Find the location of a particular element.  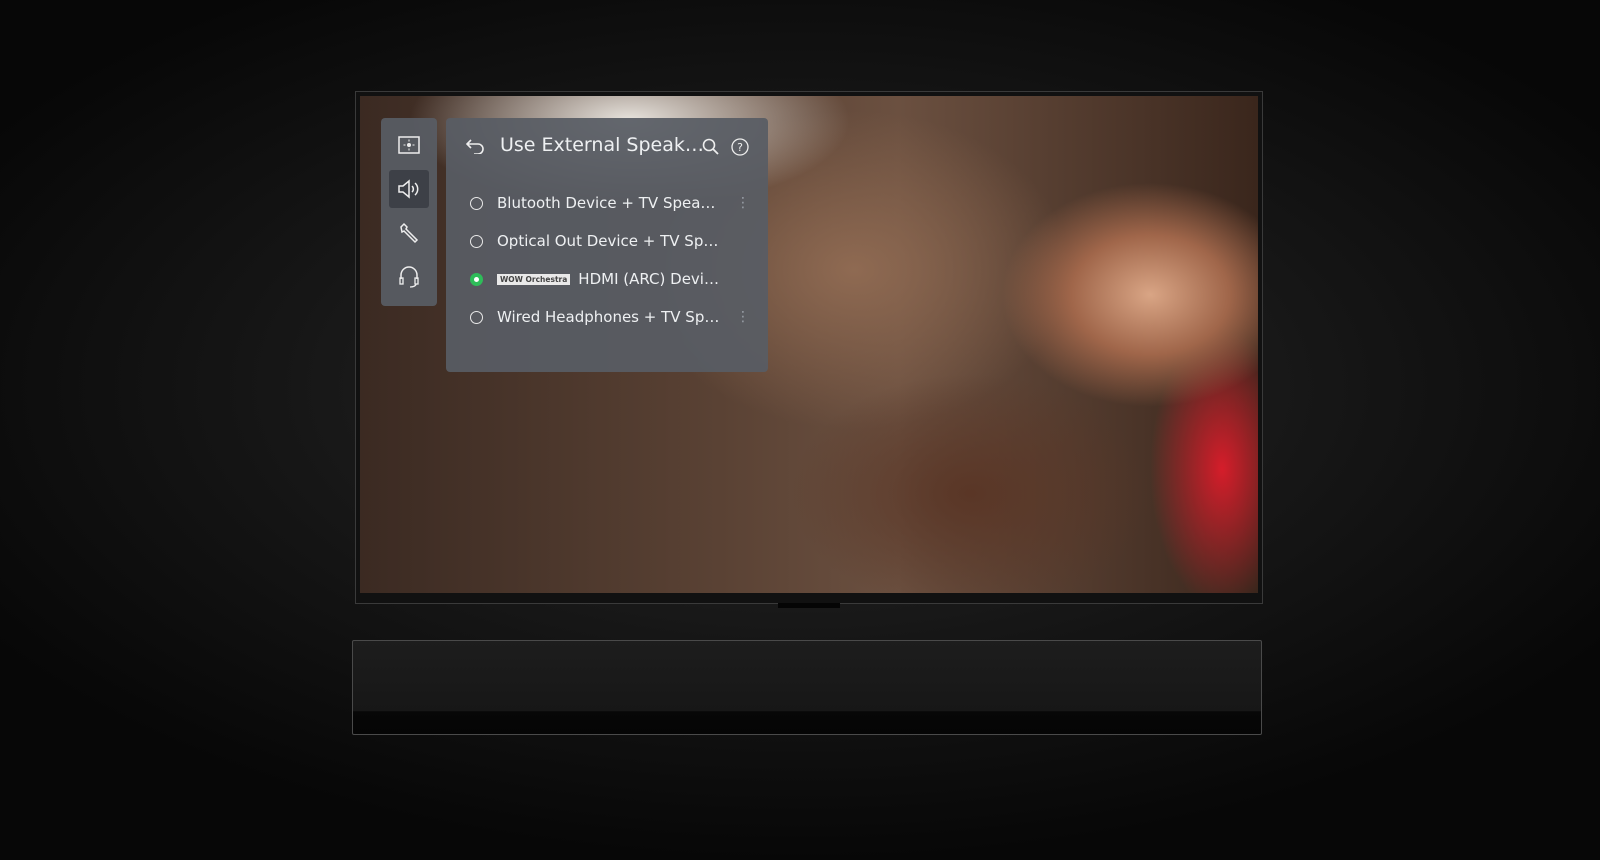

picture-icon is located at coordinates (409, 145).